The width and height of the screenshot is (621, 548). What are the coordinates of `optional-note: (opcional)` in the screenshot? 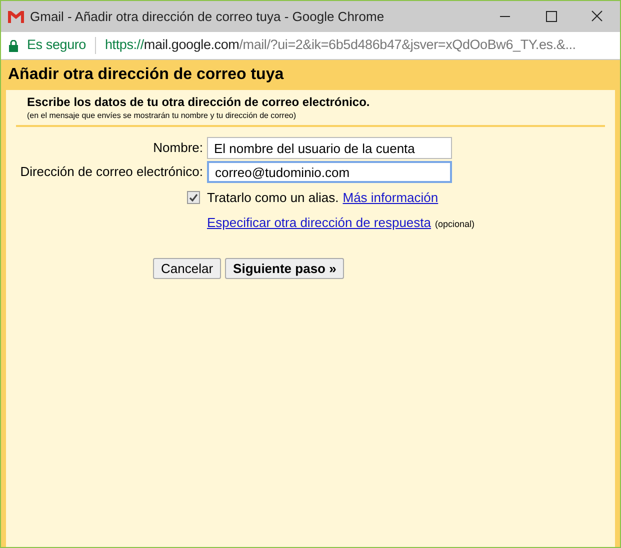 It's located at (455, 224).